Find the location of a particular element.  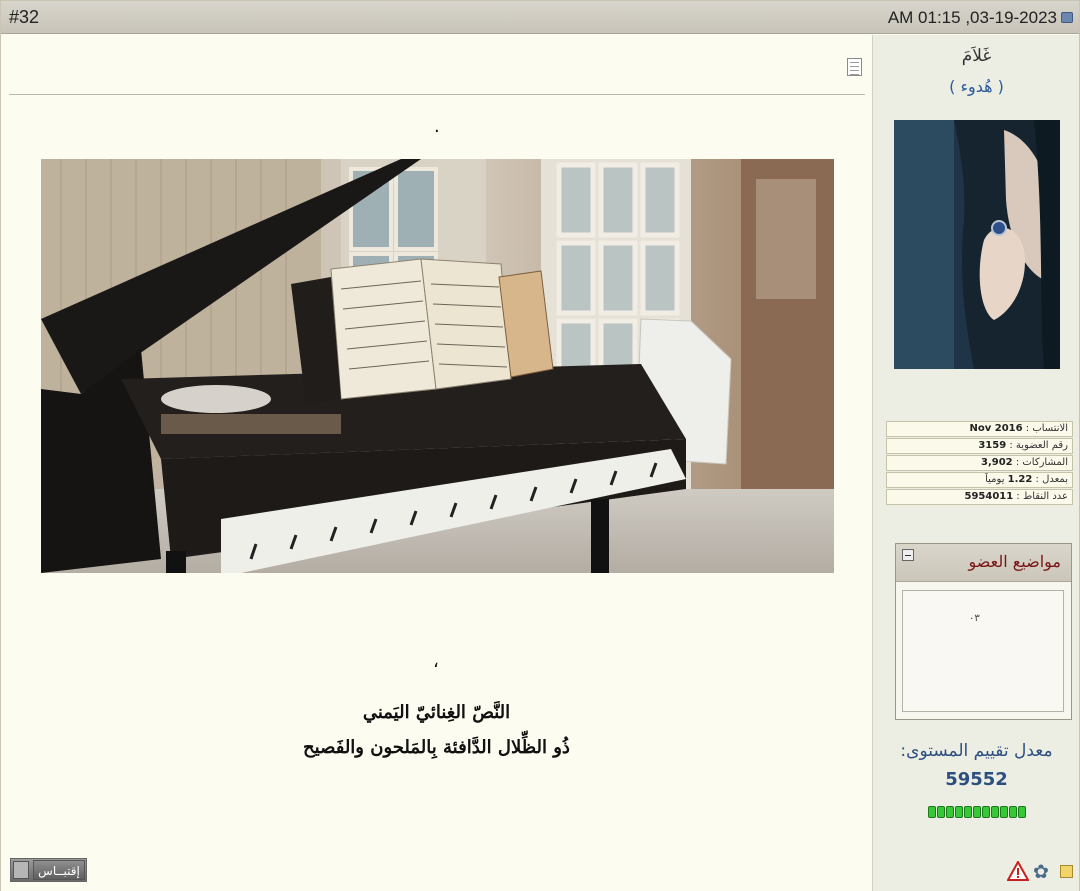

member-topics-placeholder: ٠٣ is located at coordinates (974, 618).